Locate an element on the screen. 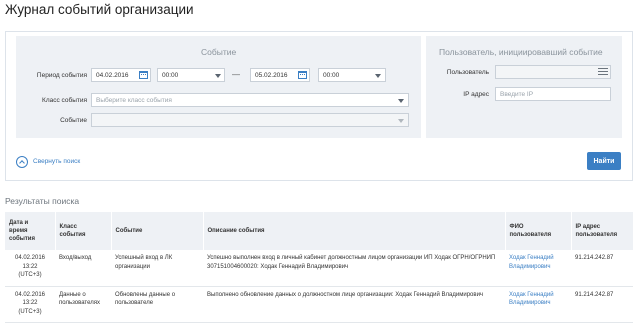  col-header-line: ФИО is located at coordinates (516, 227).